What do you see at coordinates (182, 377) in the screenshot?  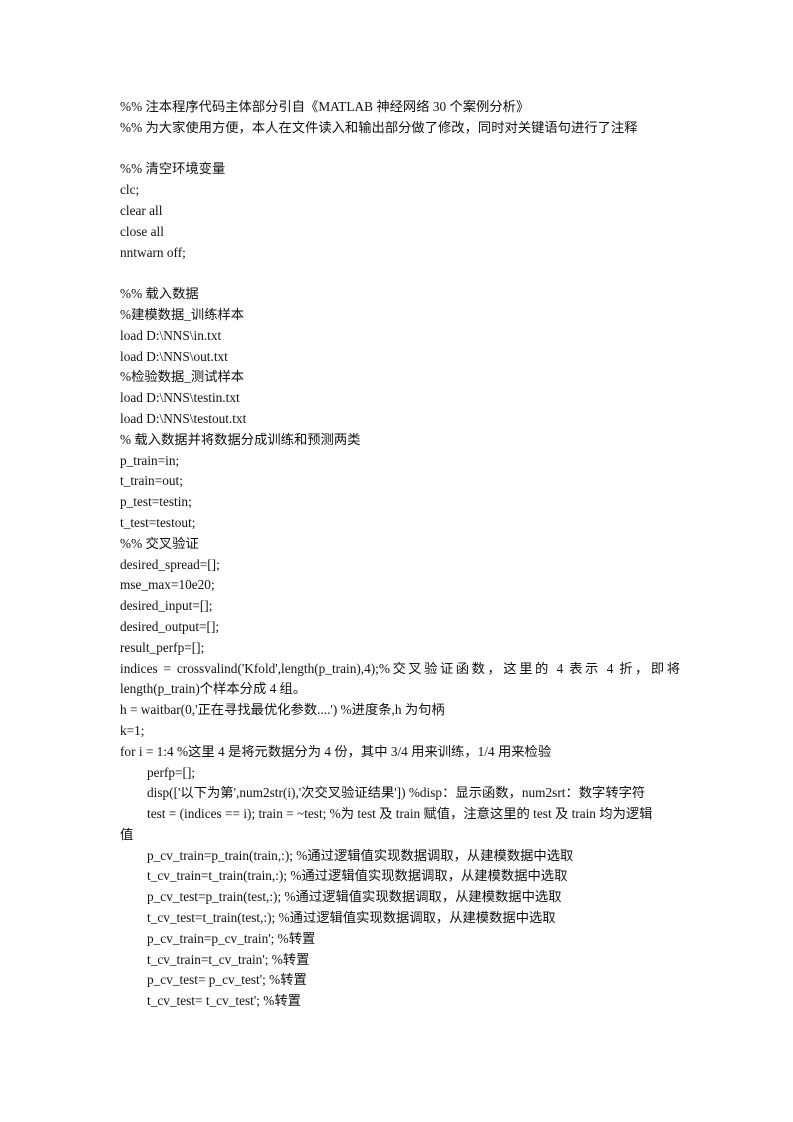 I see `comment-line: %检验数据_测试样本` at bounding box center [182, 377].